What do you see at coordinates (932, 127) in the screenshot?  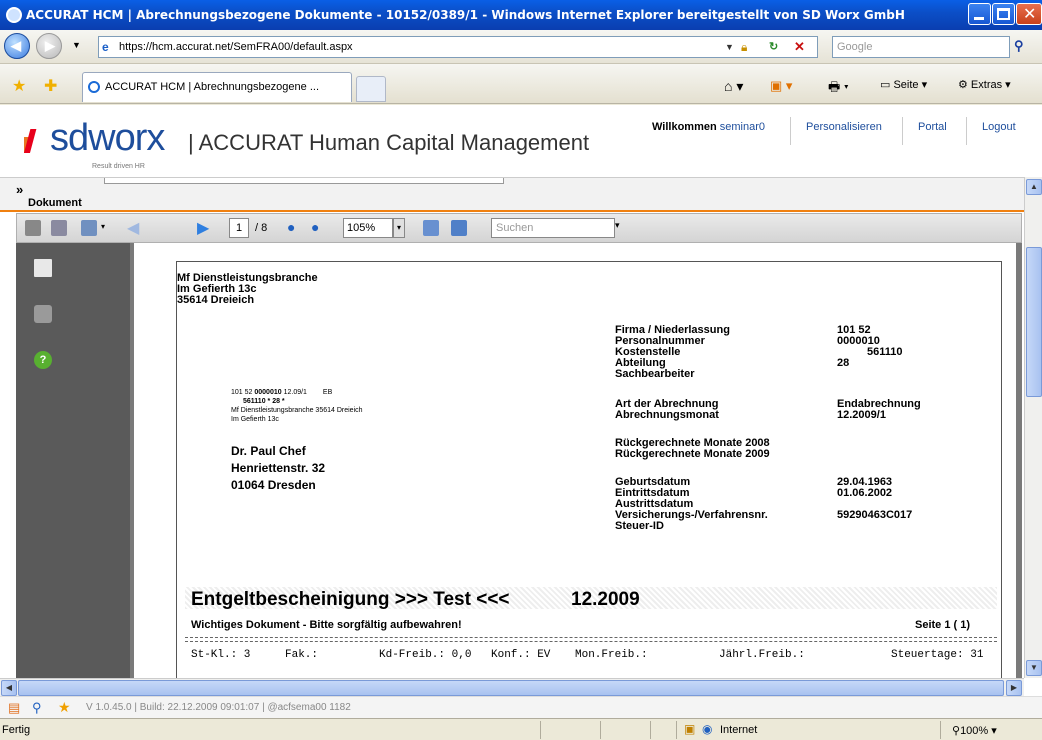 I see `portal-link: Portal` at bounding box center [932, 127].